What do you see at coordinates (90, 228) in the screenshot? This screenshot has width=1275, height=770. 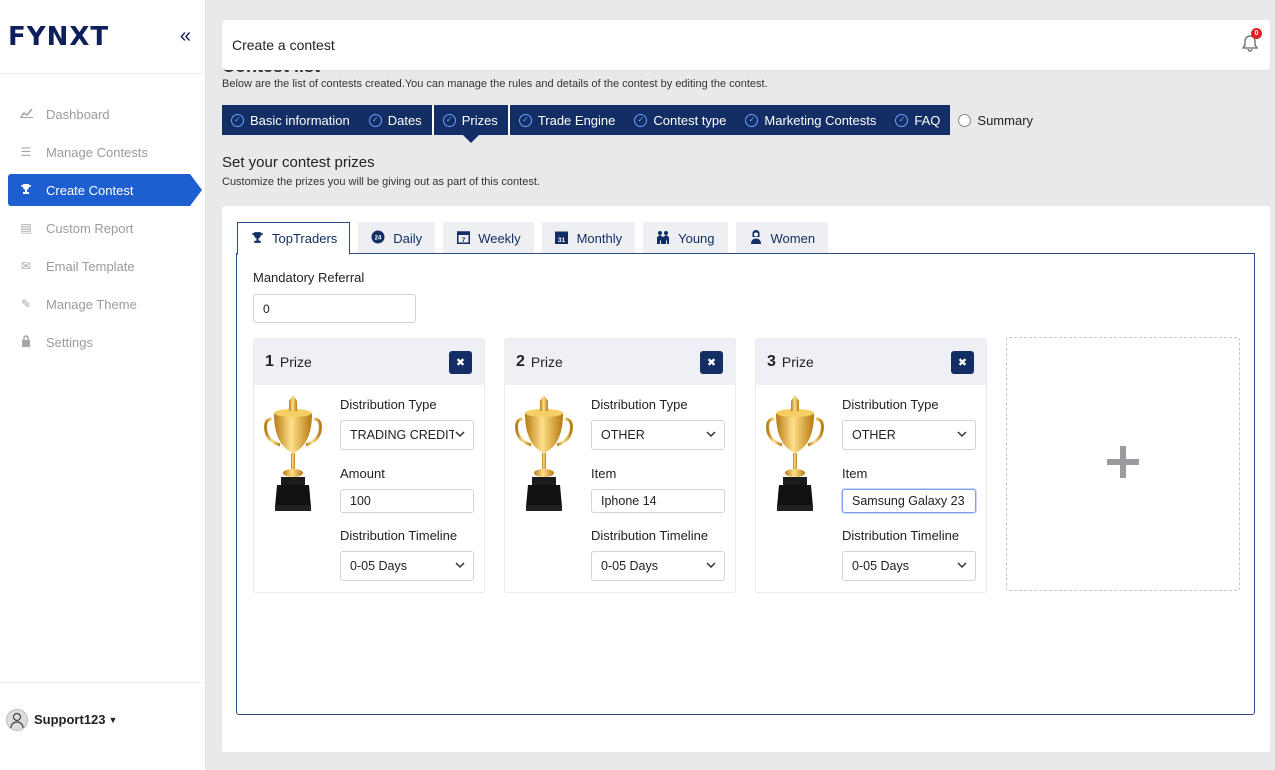 I see `sidebar-item-label: Custom Report` at bounding box center [90, 228].